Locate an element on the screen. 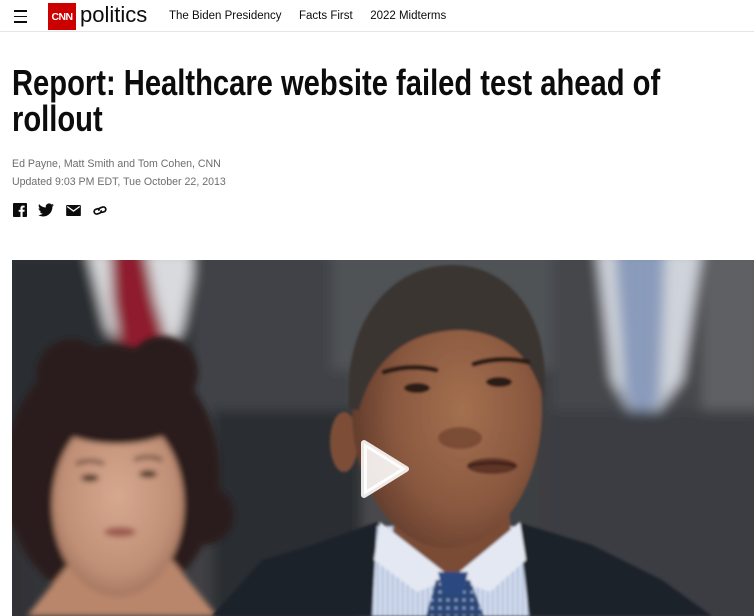  nav-link-2022-midterms: 2022 Midterms is located at coordinates (408, 16).